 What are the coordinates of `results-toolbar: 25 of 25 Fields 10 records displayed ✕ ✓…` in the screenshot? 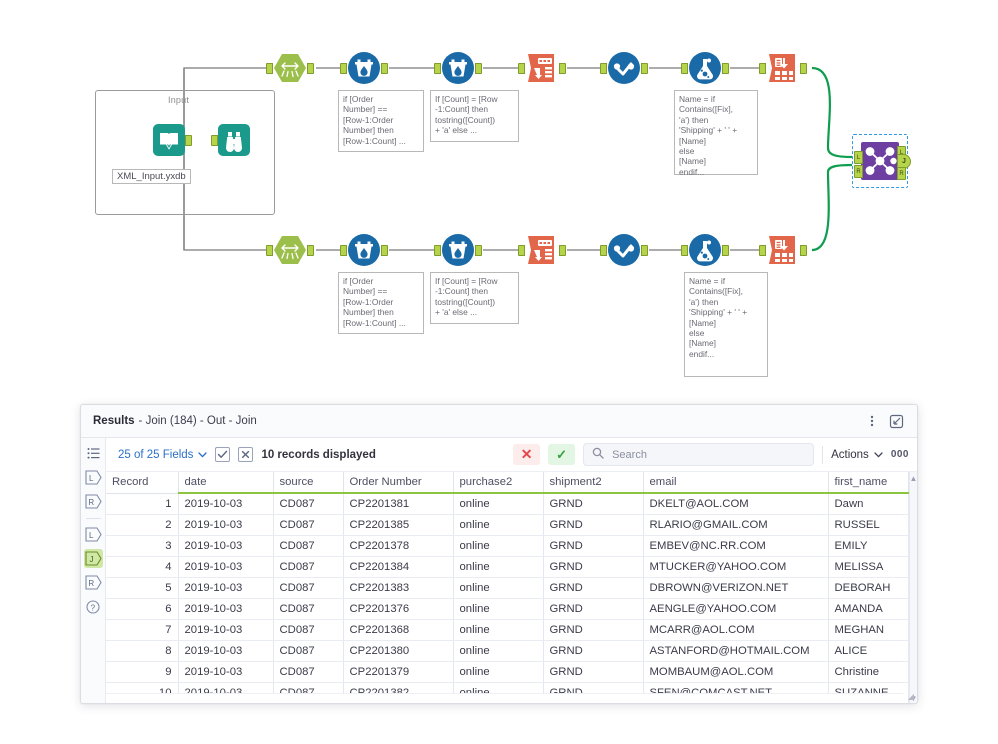 It's located at (511, 455).